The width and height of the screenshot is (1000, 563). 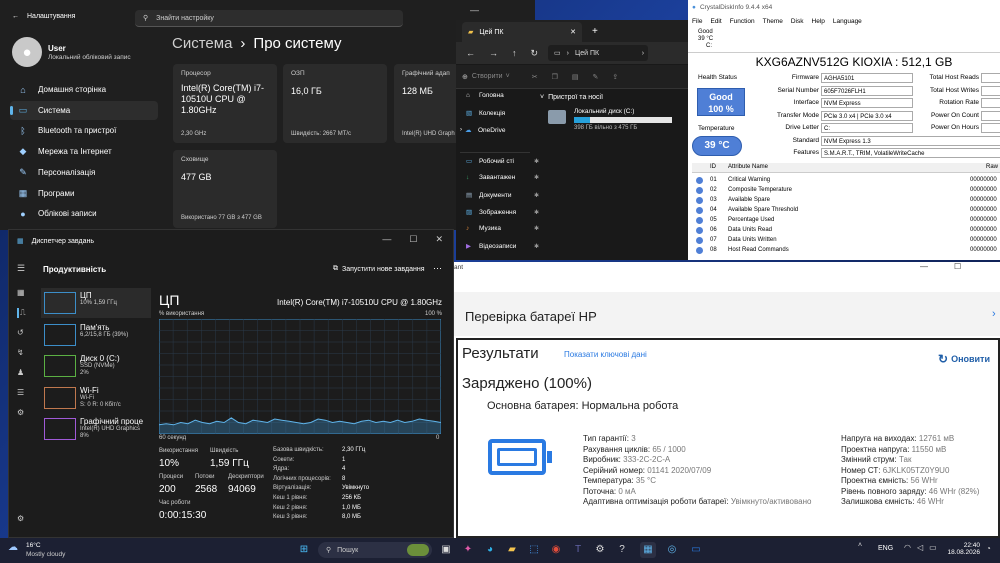 What do you see at coordinates (474, 10) in the screenshot?
I see `minimize-button: —` at bounding box center [474, 10].